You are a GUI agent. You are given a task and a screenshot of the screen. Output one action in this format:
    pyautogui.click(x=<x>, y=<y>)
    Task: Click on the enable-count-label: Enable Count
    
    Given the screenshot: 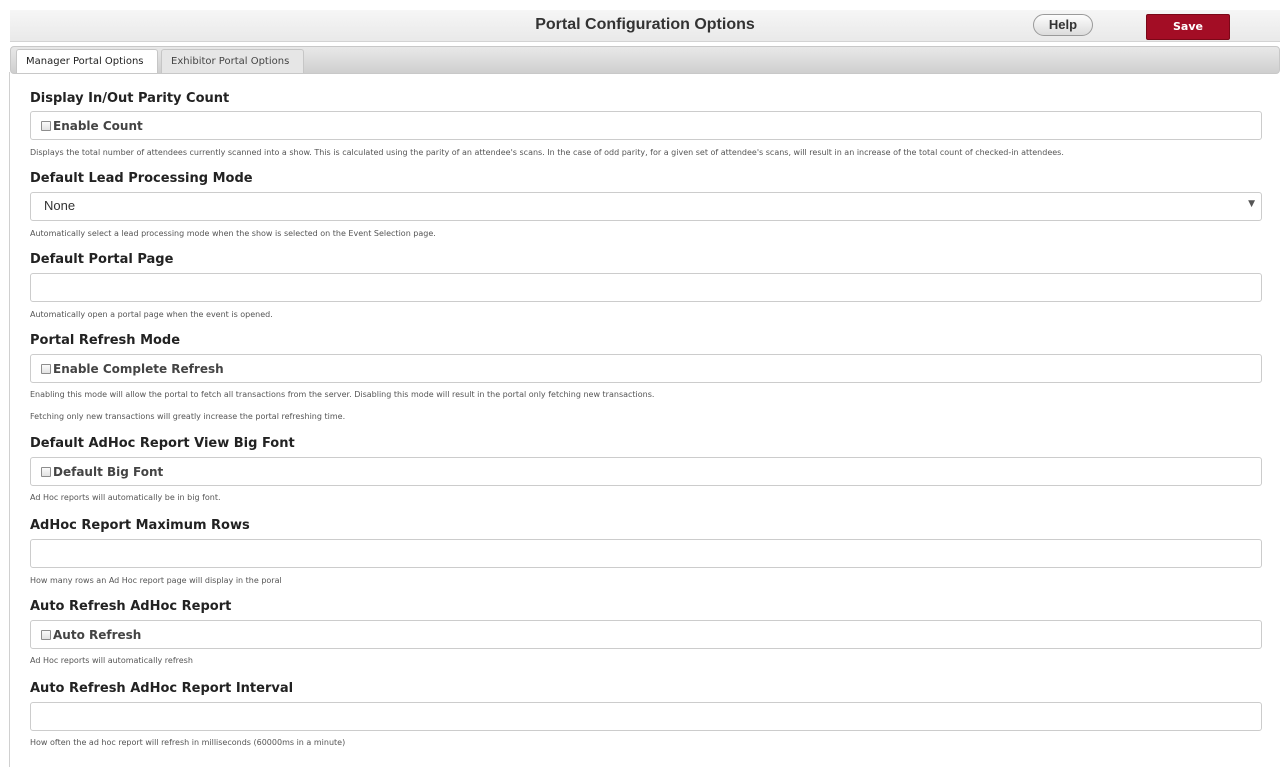 What is the action you would take?
    pyautogui.click(x=98, y=126)
    